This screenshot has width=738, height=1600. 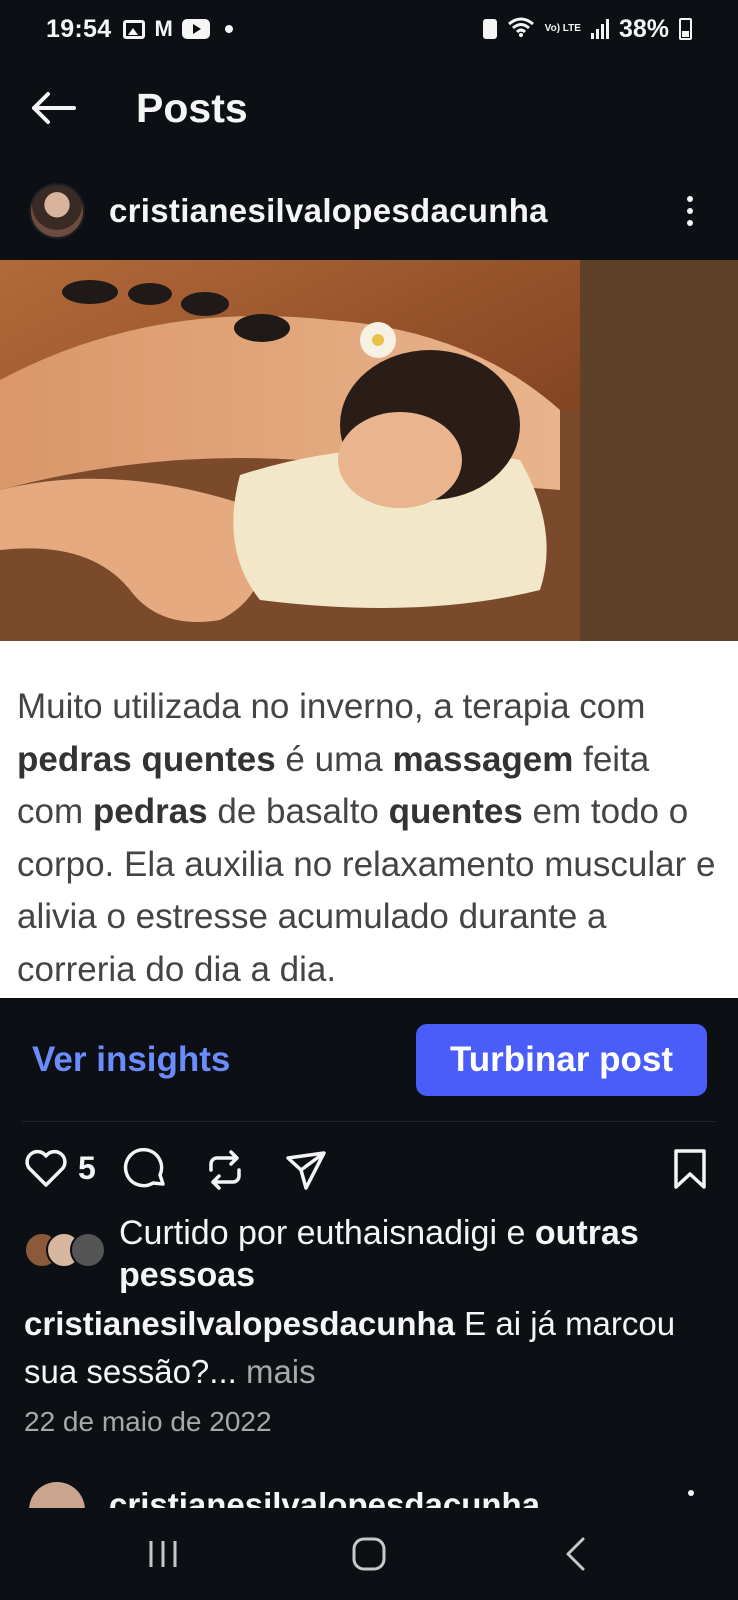 What do you see at coordinates (306, 1170) in the screenshot?
I see `share-icon` at bounding box center [306, 1170].